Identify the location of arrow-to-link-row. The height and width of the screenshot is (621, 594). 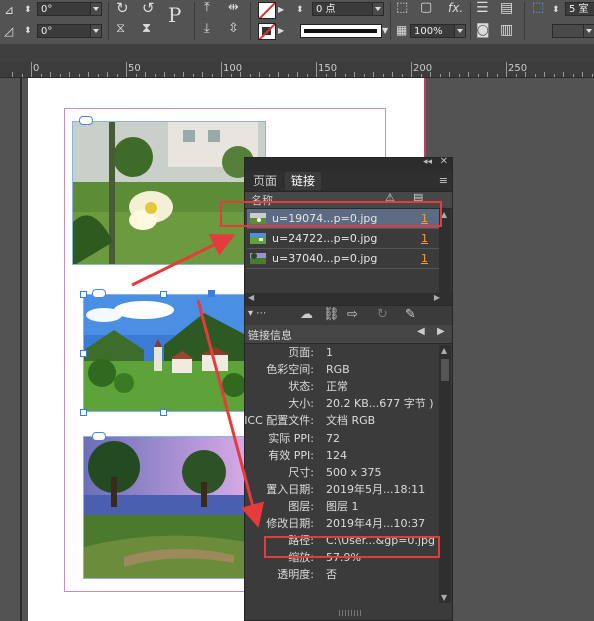
(183, 260).